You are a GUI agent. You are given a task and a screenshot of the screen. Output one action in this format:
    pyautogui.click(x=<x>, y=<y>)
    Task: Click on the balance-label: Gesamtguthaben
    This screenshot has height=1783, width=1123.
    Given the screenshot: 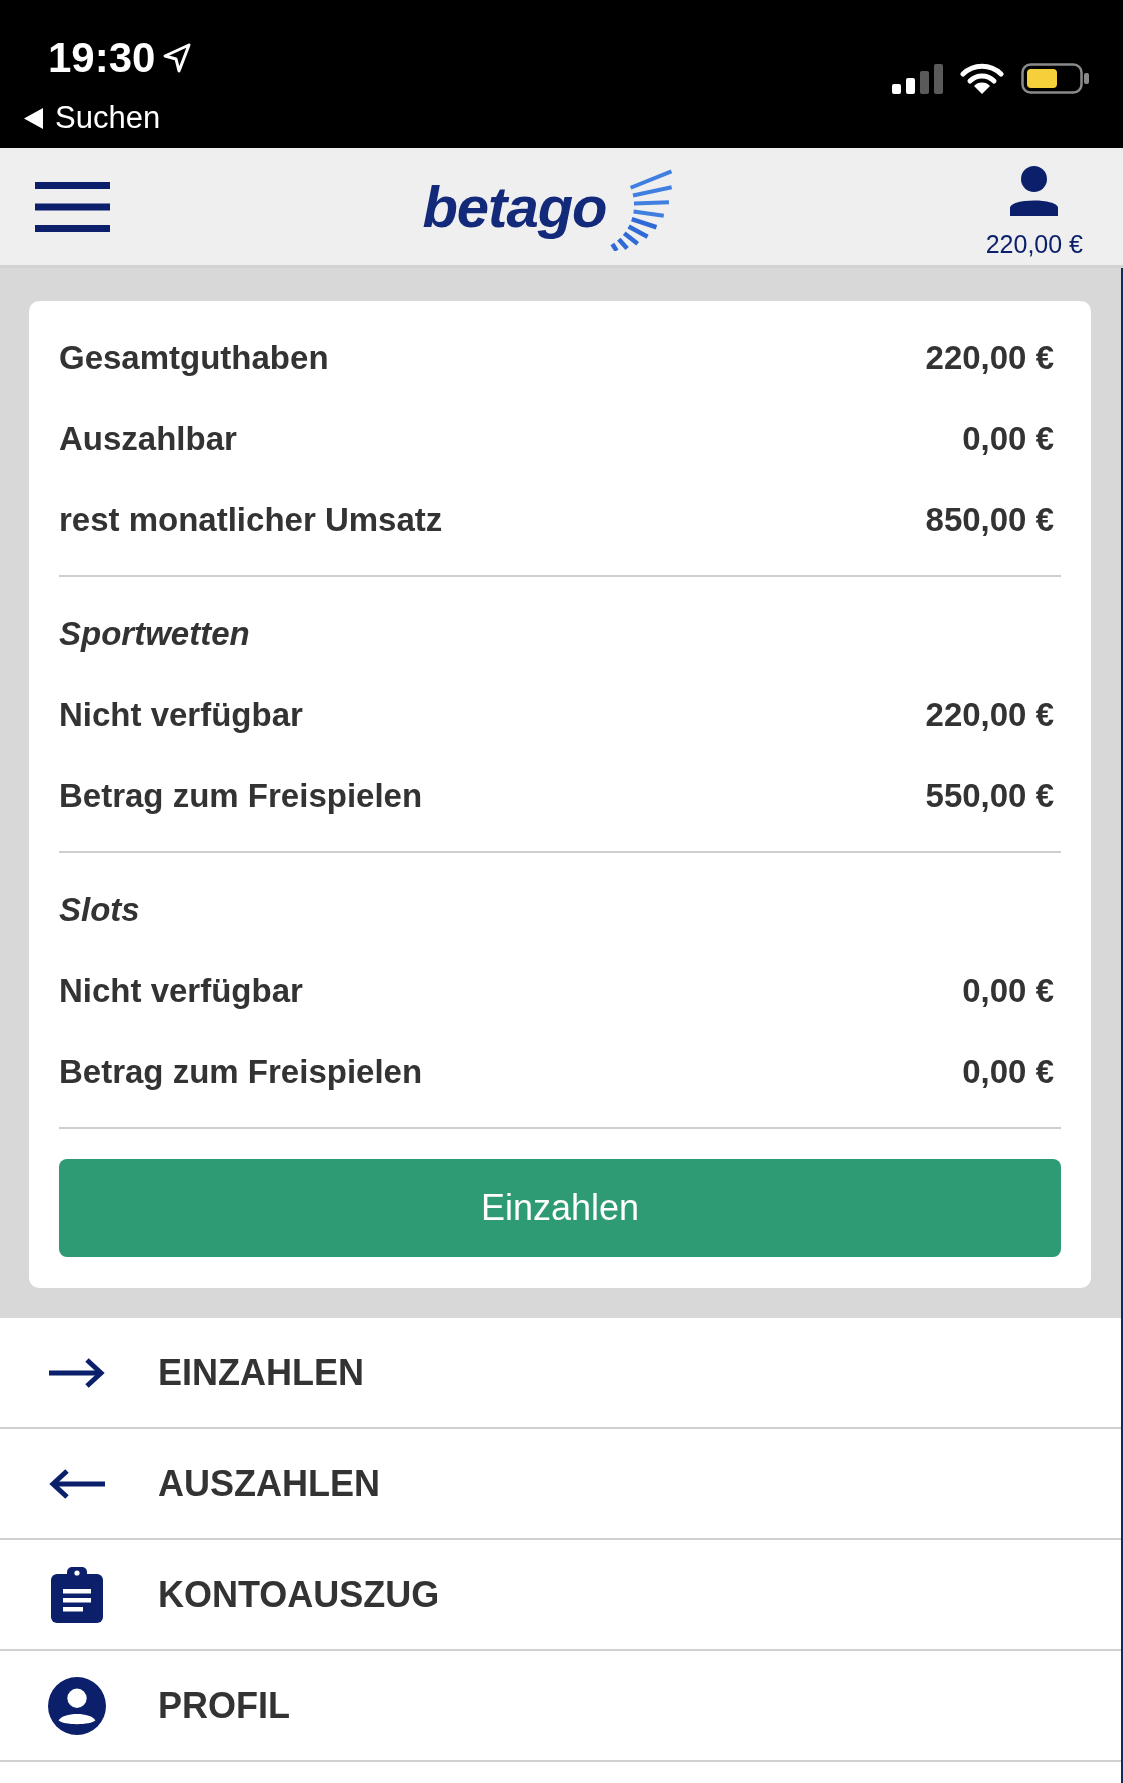 What is the action you would take?
    pyautogui.click(x=194, y=357)
    